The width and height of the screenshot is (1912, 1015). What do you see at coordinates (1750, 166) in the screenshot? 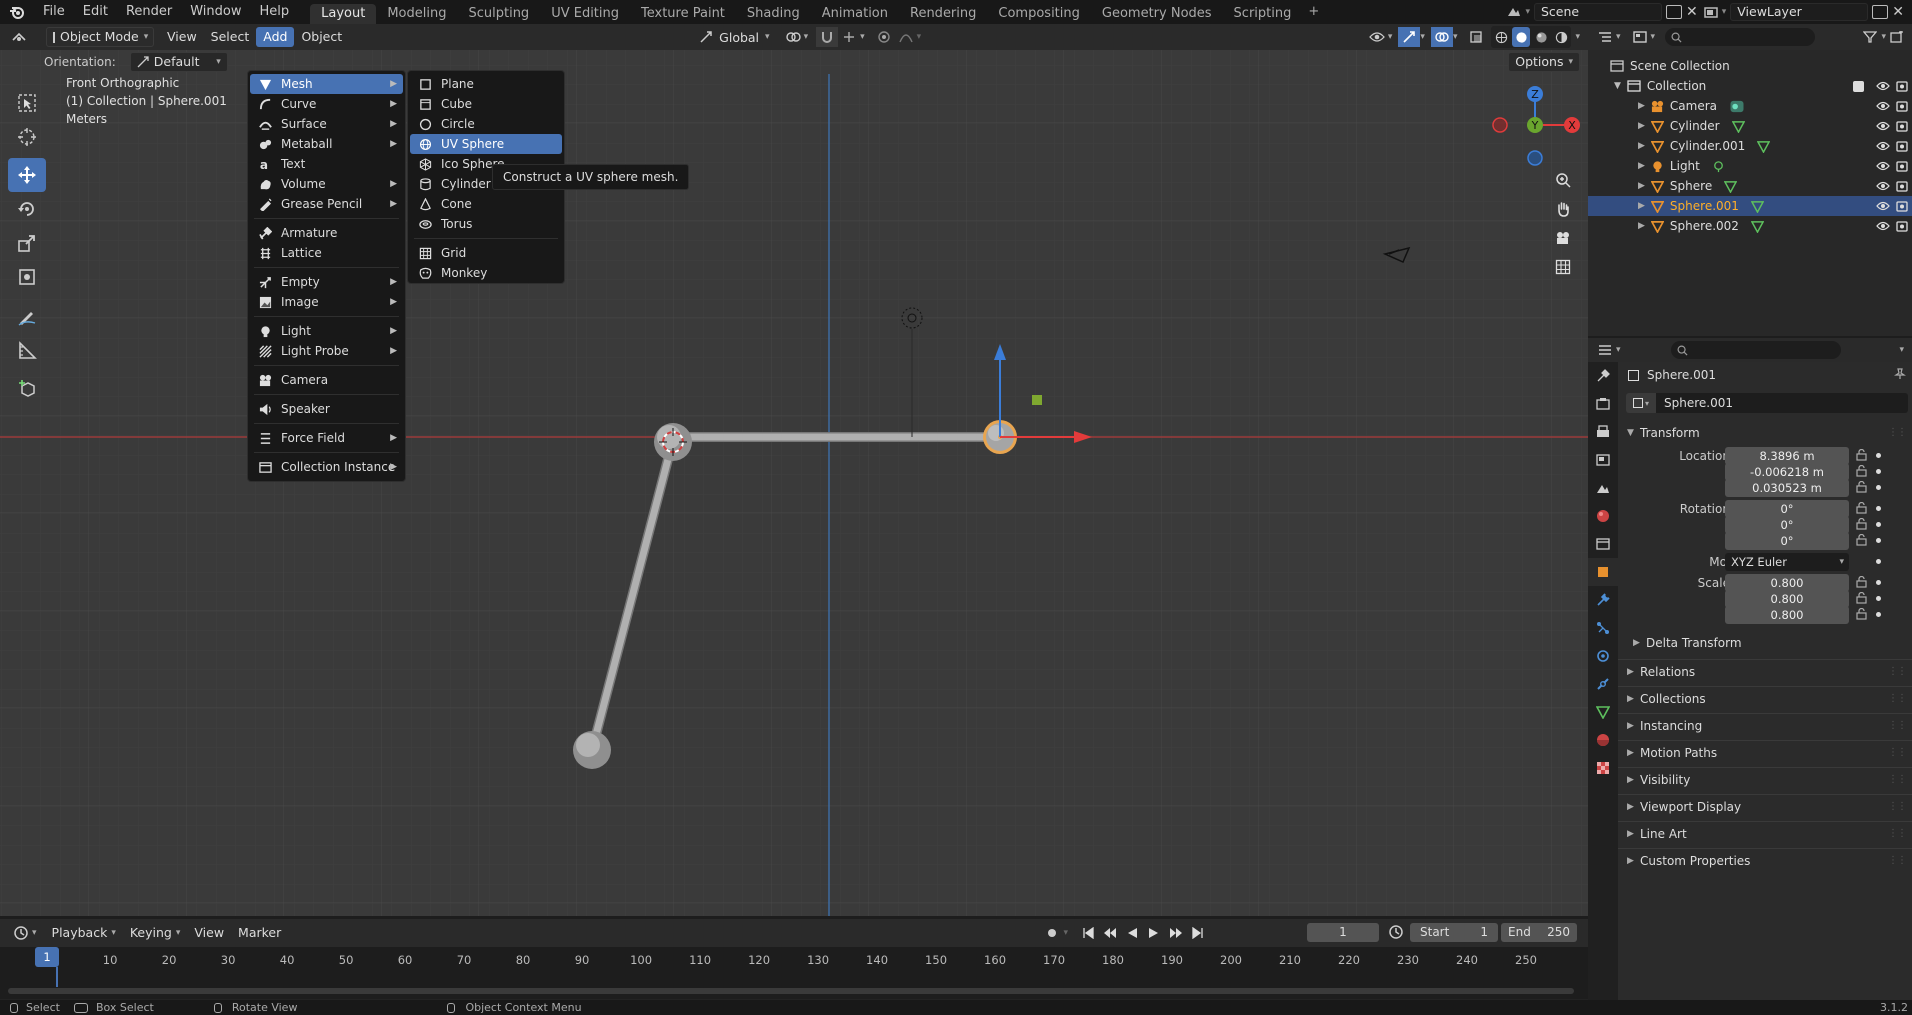
I see `outliner-item-light: ▶ Light` at bounding box center [1750, 166].